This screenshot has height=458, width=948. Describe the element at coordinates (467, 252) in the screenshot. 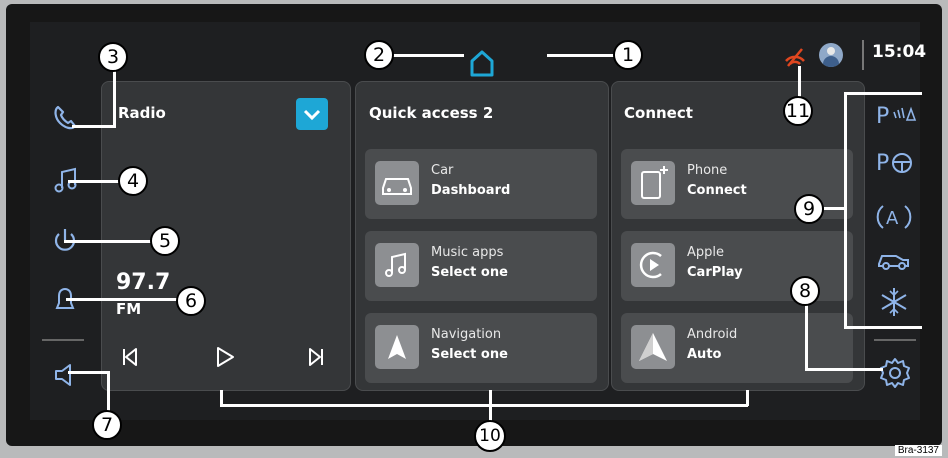

I see `tile-label: Music apps` at that location.